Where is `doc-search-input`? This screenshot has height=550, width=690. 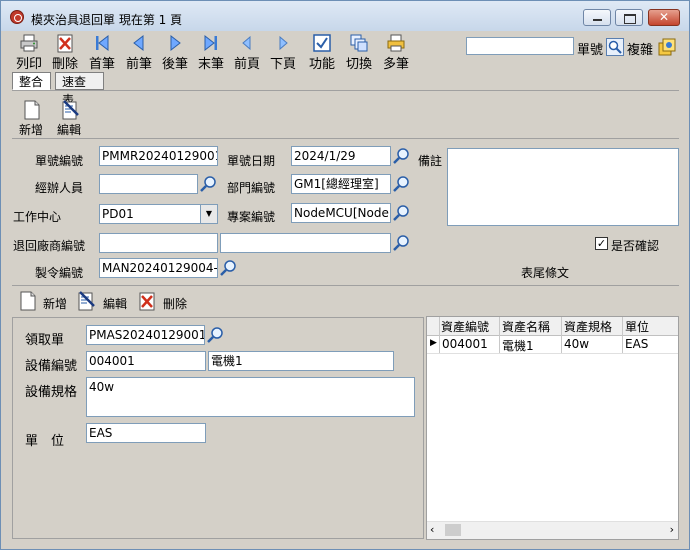 doc-search-input is located at coordinates (520, 46).